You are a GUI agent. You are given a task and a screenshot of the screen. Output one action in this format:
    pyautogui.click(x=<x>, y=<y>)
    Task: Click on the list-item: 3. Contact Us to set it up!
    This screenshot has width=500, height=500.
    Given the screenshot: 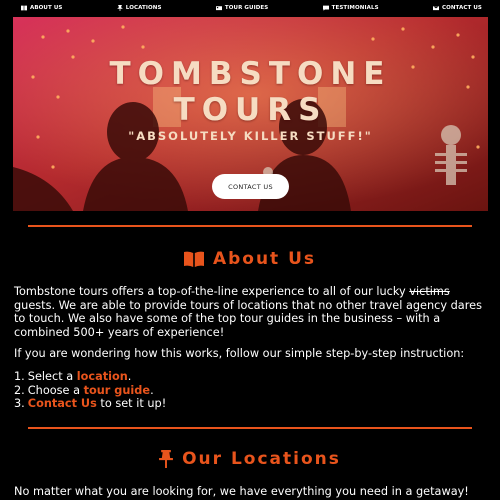 What is the action you would take?
    pyautogui.click(x=90, y=404)
    